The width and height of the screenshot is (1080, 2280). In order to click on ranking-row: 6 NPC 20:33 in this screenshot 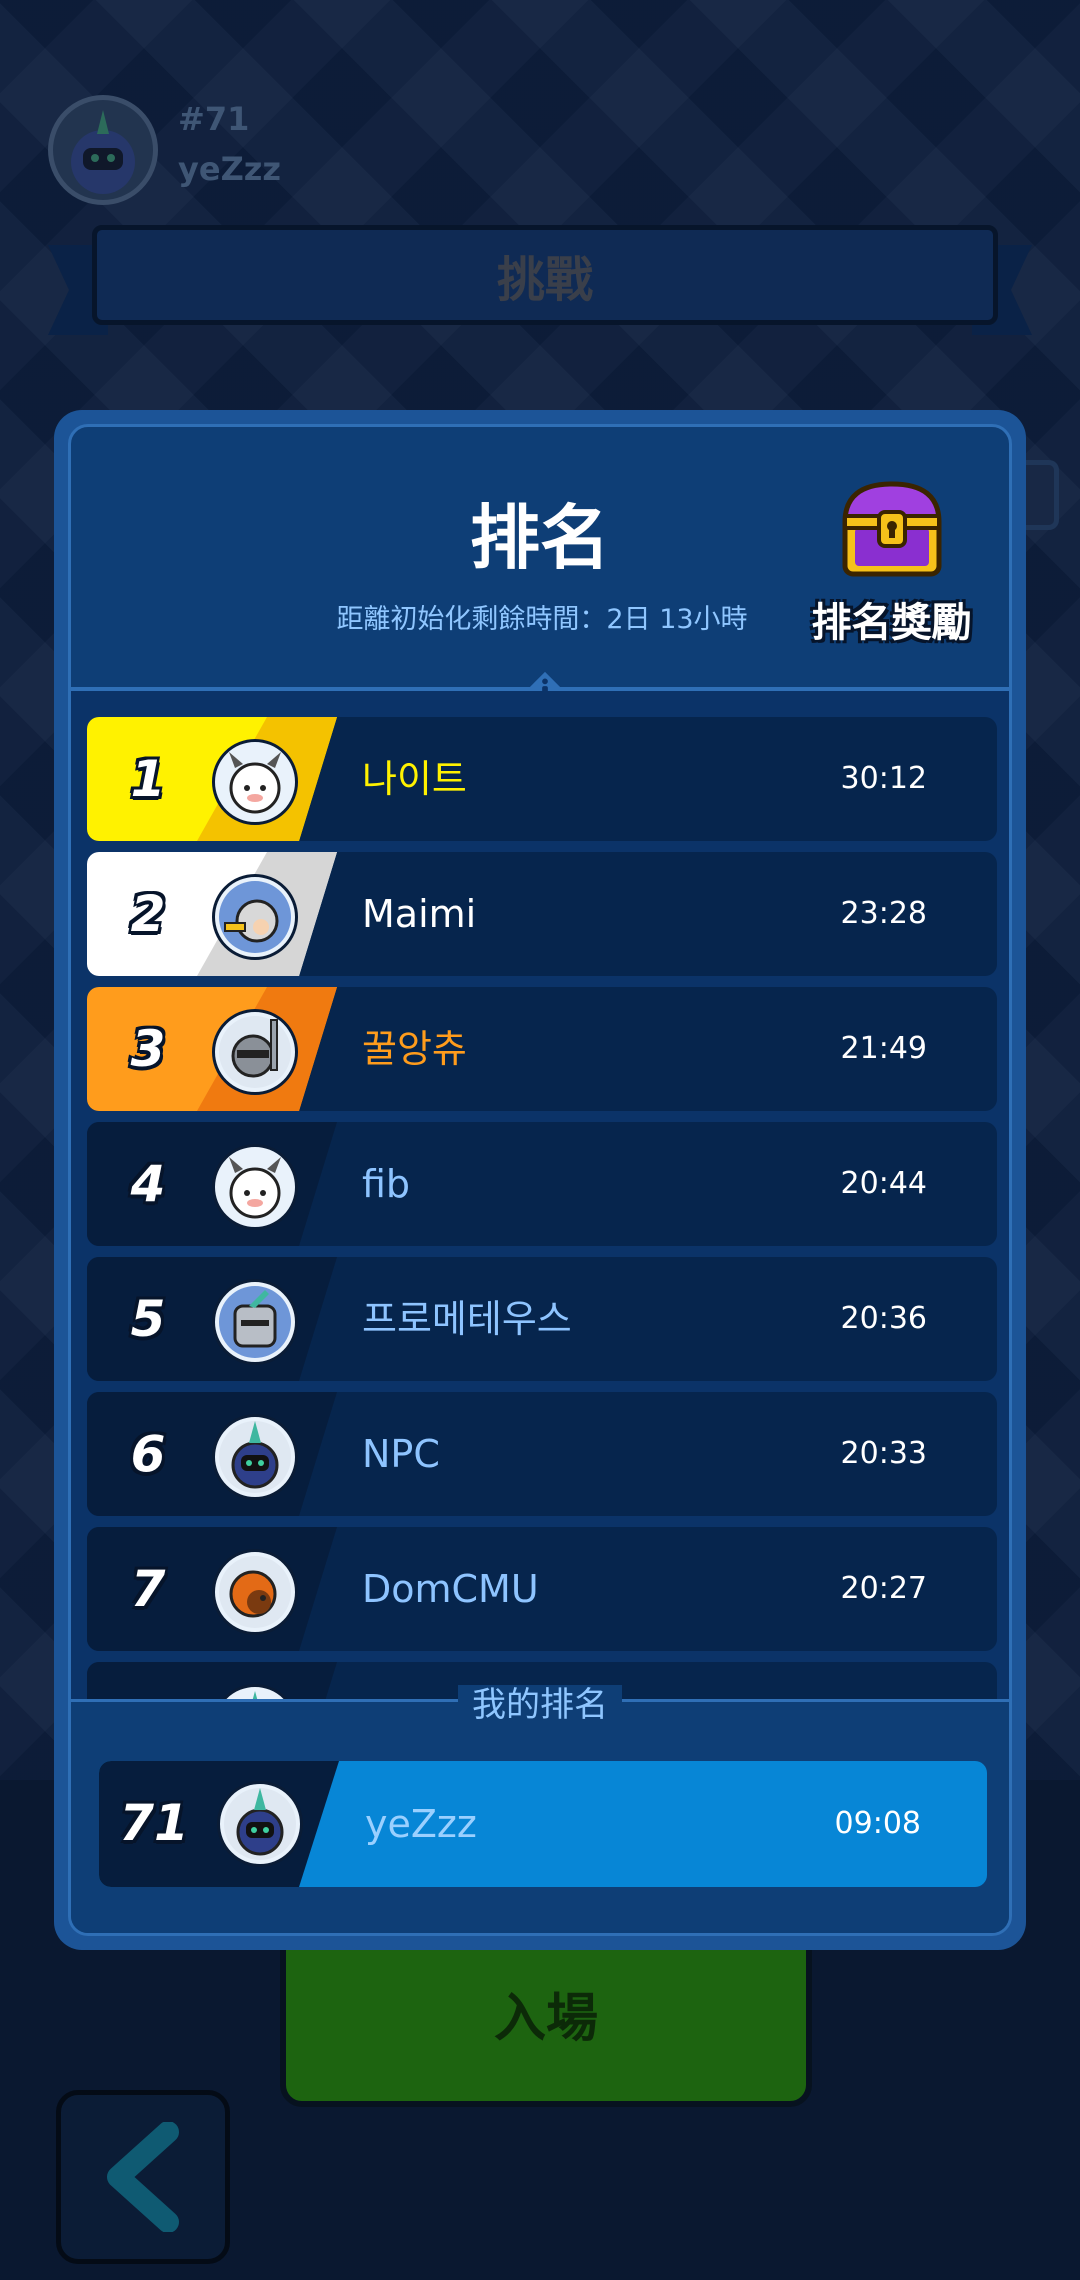, I will do `click(542, 1454)`.